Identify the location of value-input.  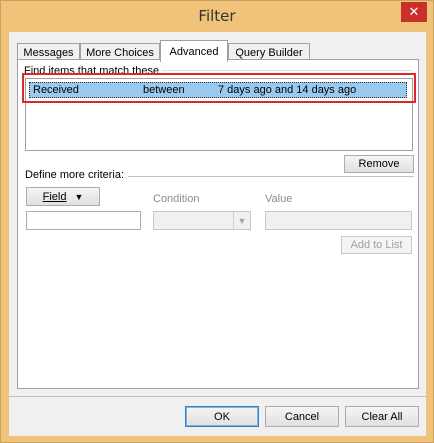
(338, 220).